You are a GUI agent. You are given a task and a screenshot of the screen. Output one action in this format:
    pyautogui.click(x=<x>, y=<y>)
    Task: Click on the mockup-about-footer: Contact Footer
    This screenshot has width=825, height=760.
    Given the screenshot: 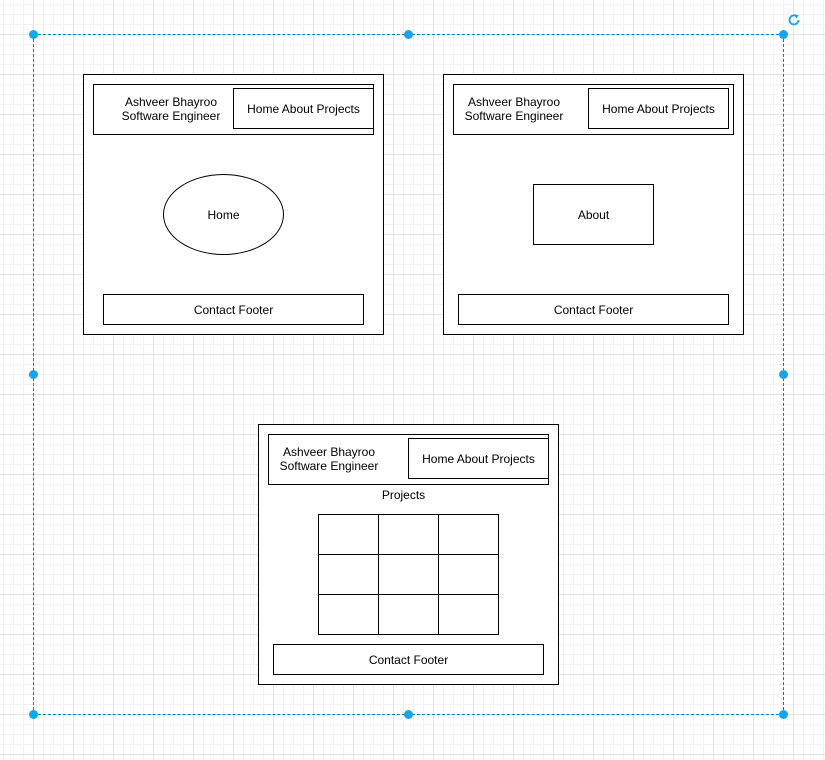 What is the action you would take?
    pyautogui.click(x=593, y=309)
    